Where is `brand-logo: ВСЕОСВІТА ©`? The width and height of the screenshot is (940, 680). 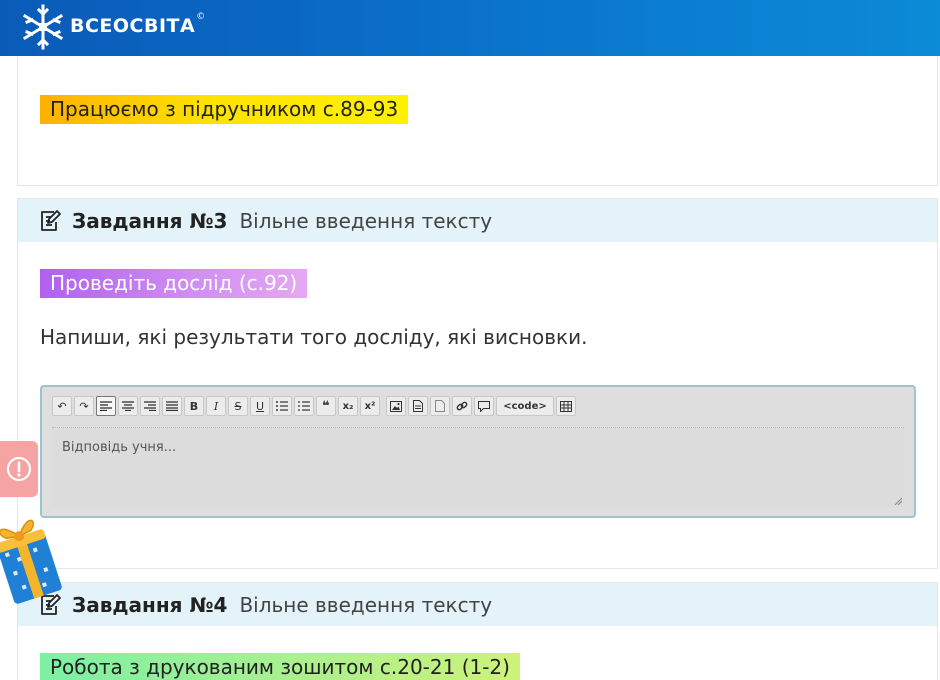 brand-logo: ВСЕОСВІТА © is located at coordinates (111, 27).